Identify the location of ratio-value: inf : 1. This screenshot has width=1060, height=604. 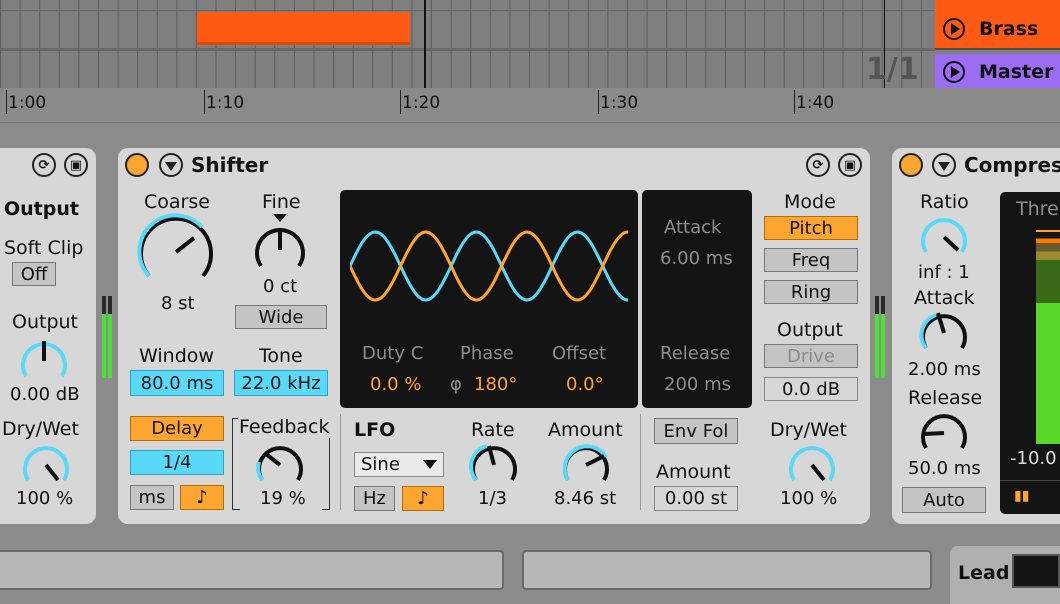
(944, 272).